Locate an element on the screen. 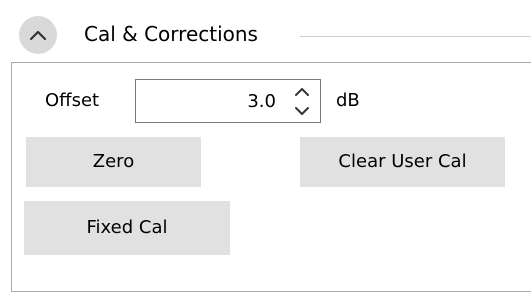 Image resolution: width=531 pixels, height=292 pixels. header-divider is located at coordinates (415, 36).